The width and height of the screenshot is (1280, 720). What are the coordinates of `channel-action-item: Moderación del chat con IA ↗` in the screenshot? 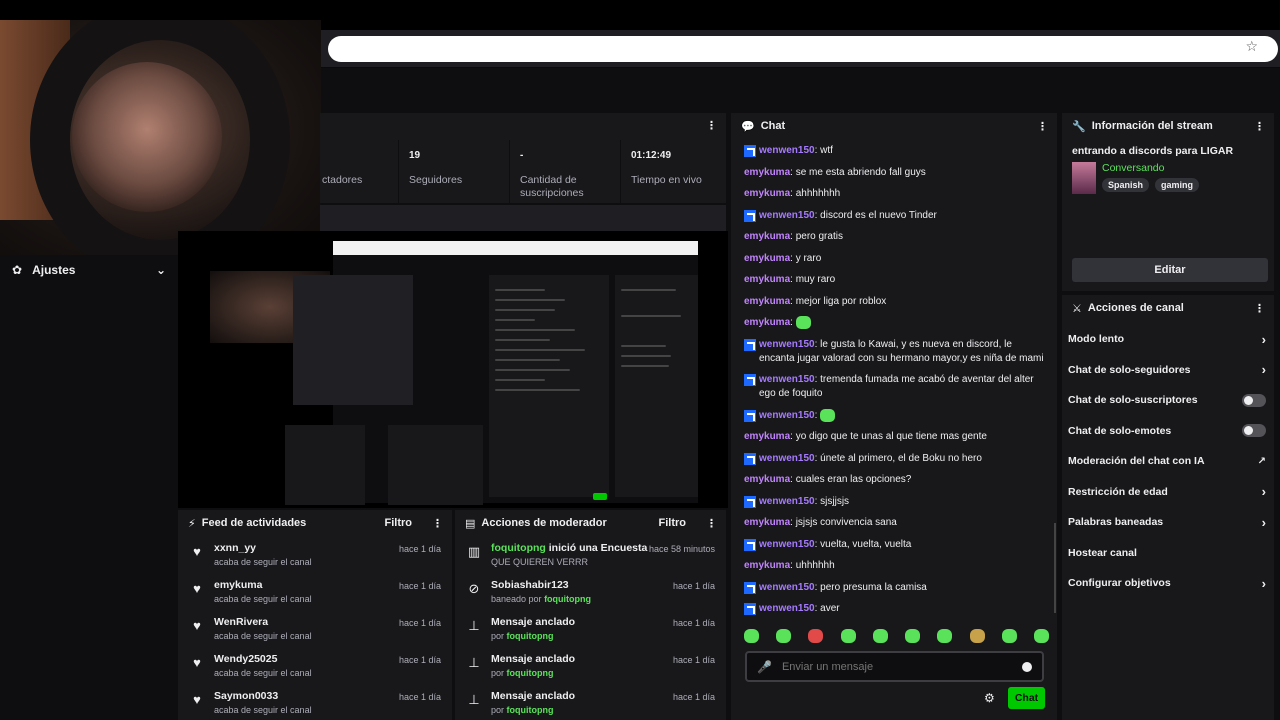 It's located at (1168, 461).